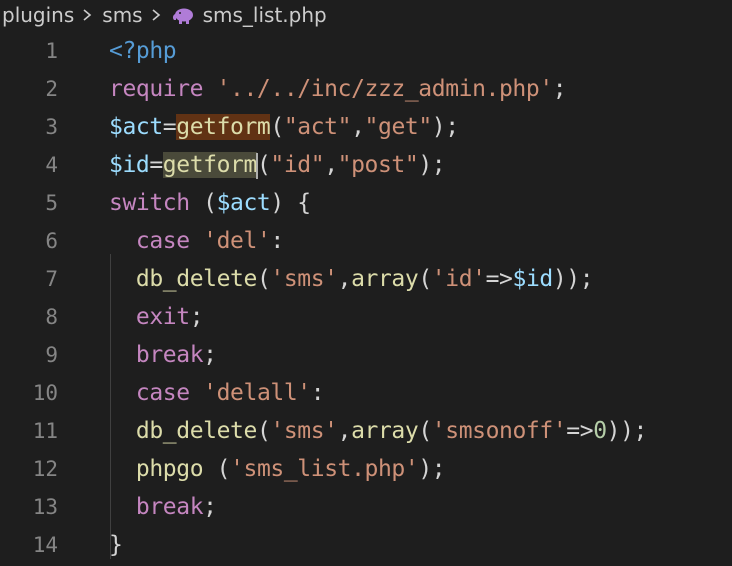 The width and height of the screenshot is (732, 566). Describe the element at coordinates (51, 89) in the screenshot. I see `line-number: 2` at that location.